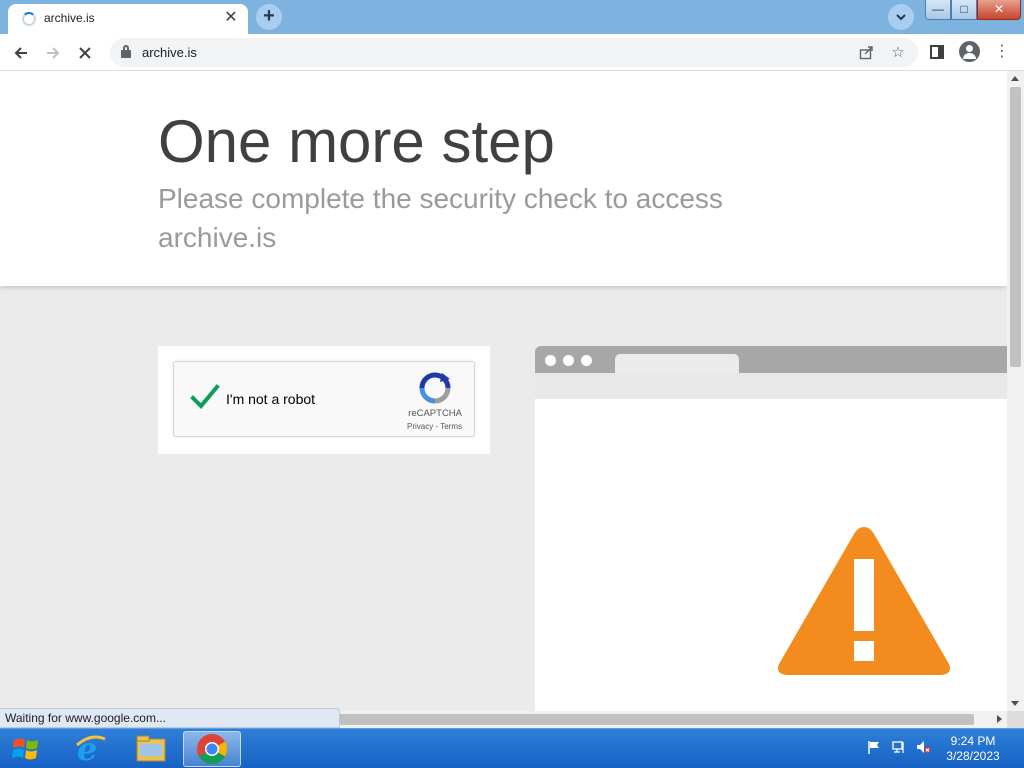 The width and height of the screenshot is (1024, 768). I want to click on back-button, so click(21, 53).